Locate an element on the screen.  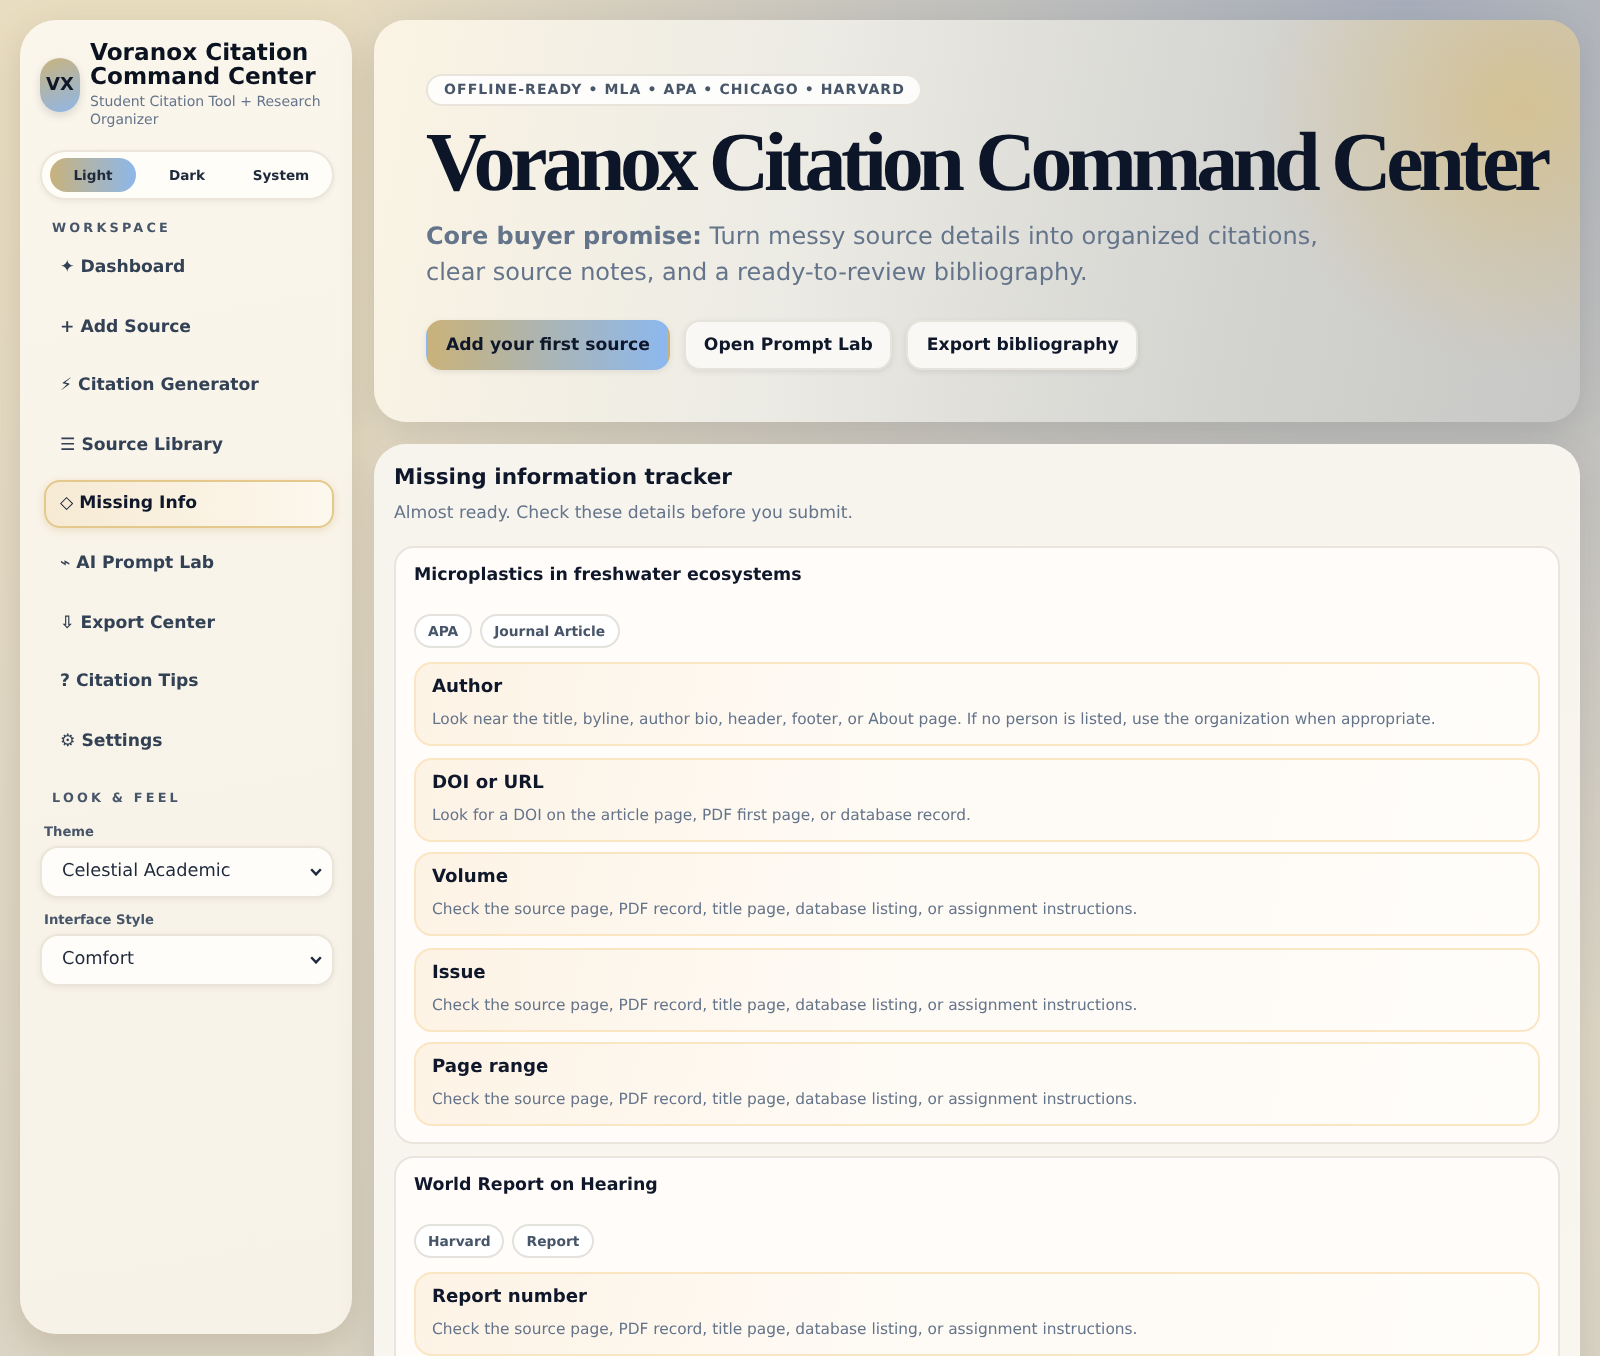
hero-title: Voranox Citation Command Center is located at coordinates (986, 164).